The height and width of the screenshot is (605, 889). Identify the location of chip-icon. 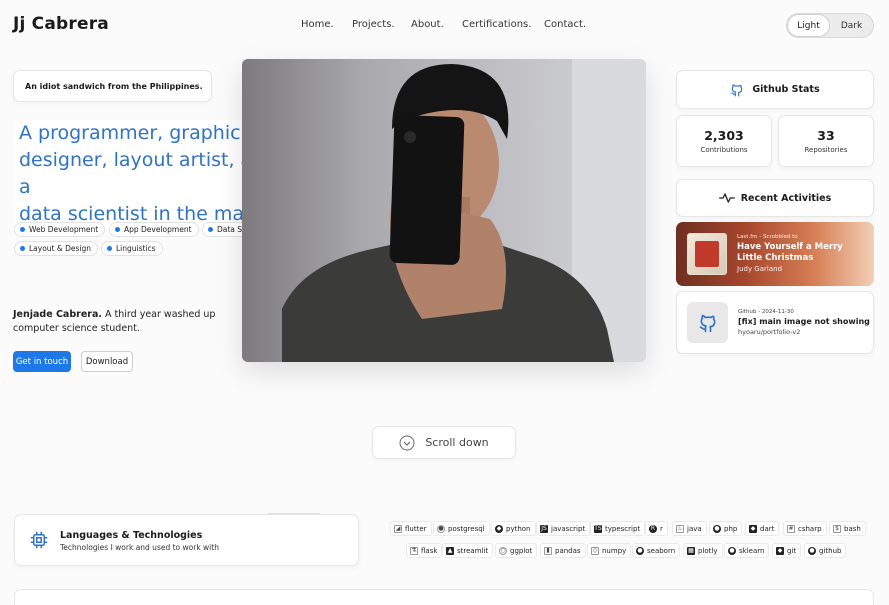
(39, 540).